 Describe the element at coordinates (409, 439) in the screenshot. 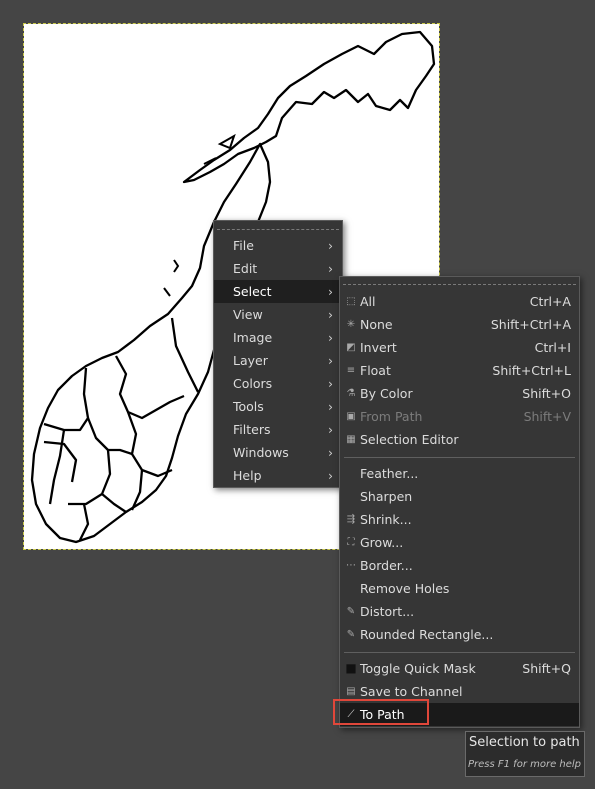

I see `item-label: Selection Editor` at that location.